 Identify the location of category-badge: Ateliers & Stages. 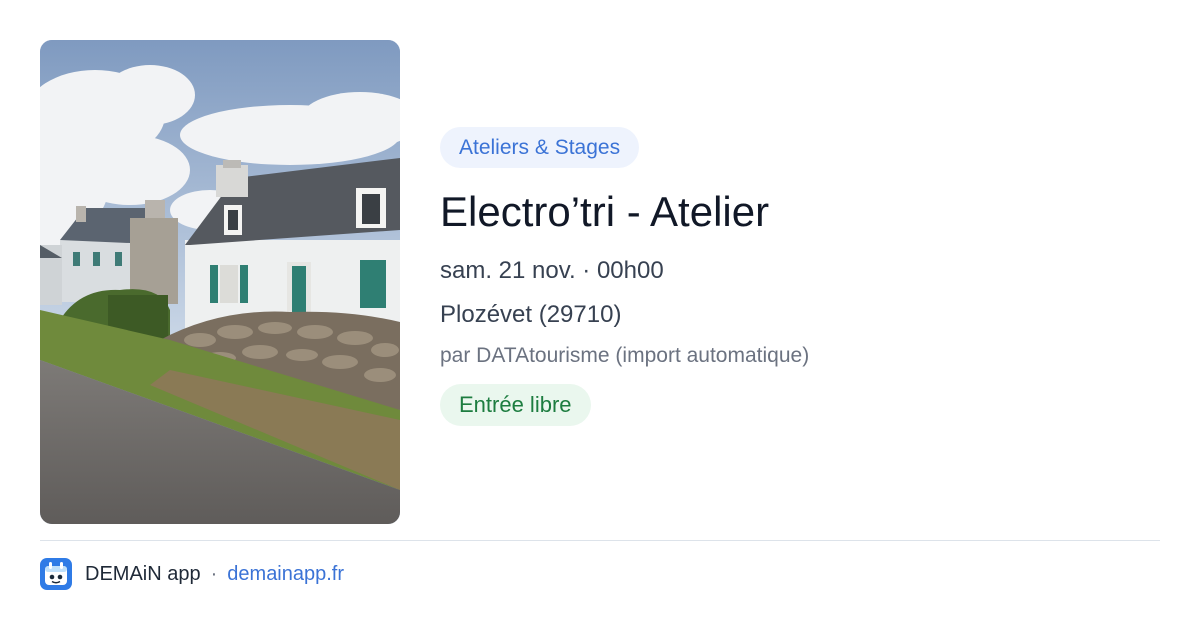
(540, 147).